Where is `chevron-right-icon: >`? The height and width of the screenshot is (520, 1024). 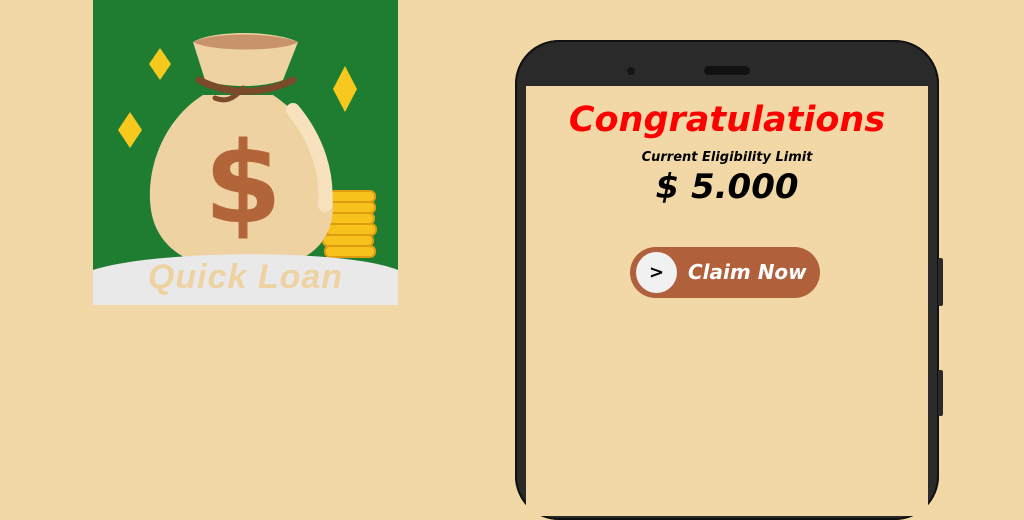
chevron-right-icon: > is located at coordinates (656, 272).